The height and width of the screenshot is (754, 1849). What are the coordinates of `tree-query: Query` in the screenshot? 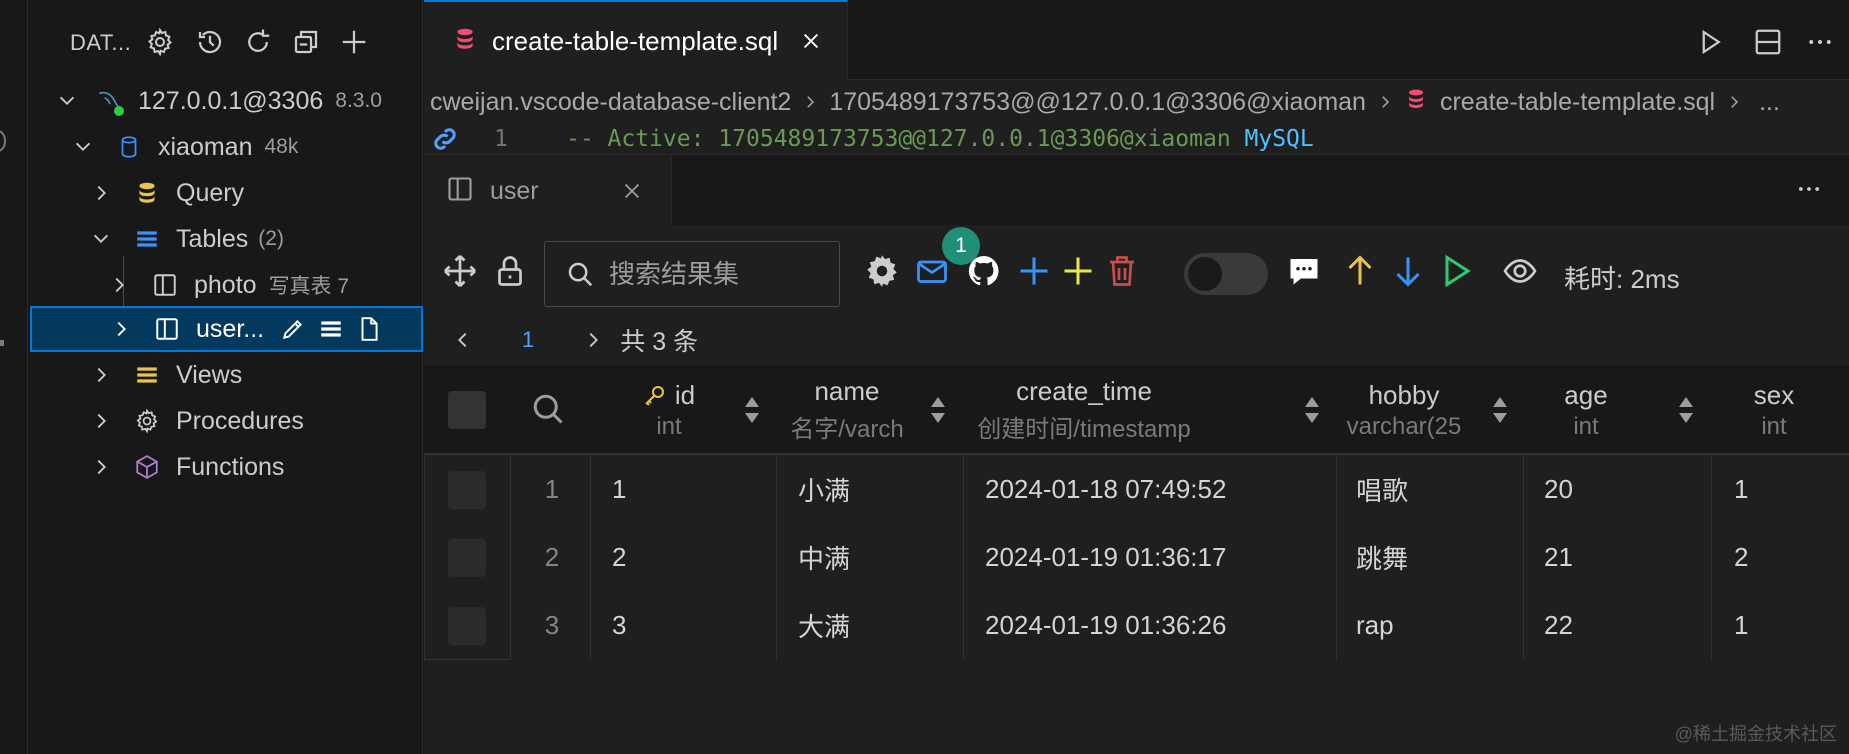 It's located at (225, 193).